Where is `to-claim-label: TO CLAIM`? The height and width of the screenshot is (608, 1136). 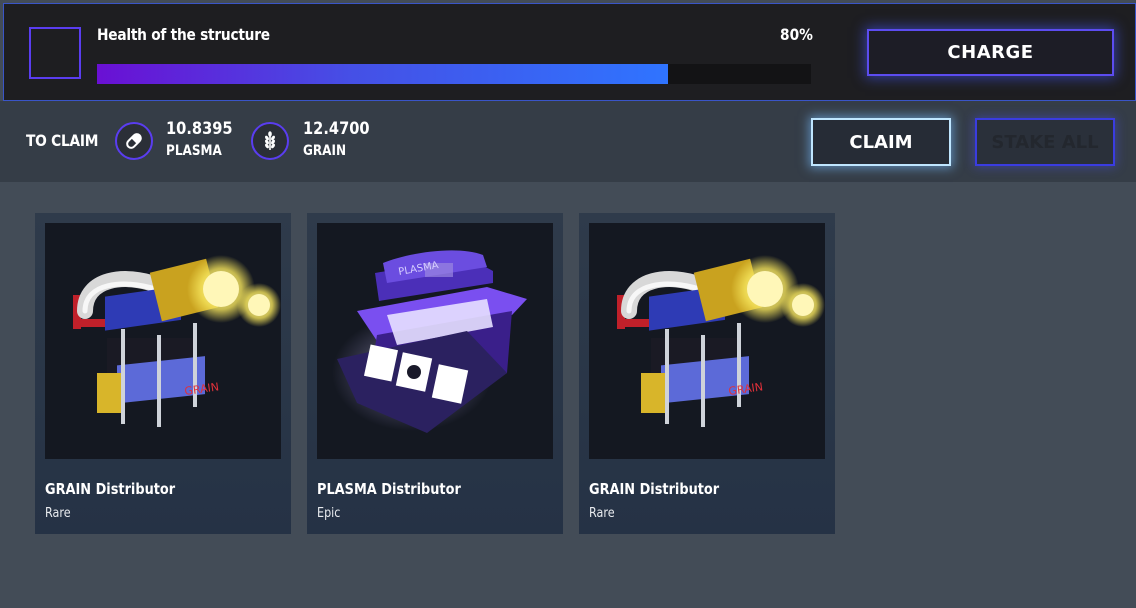 to-claim-label: TO CLAIM is located at coordinates (62, 140).